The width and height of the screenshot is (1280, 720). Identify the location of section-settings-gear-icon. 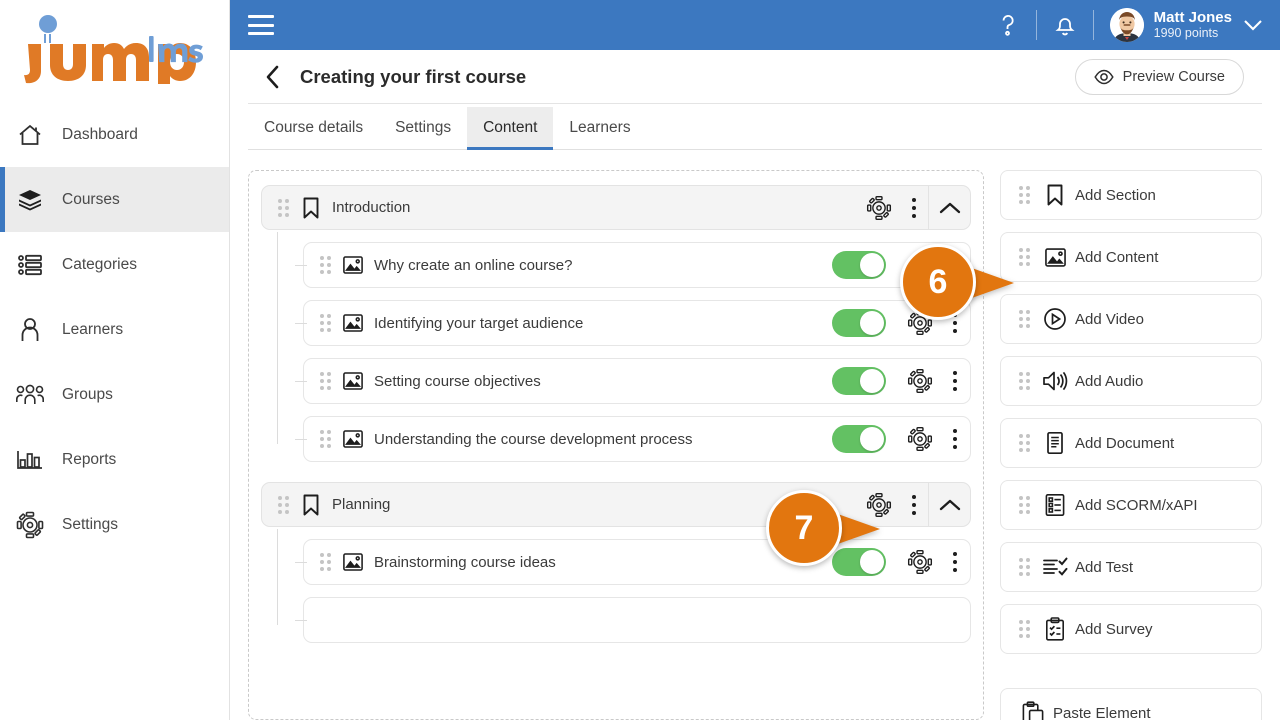
(879, 208).